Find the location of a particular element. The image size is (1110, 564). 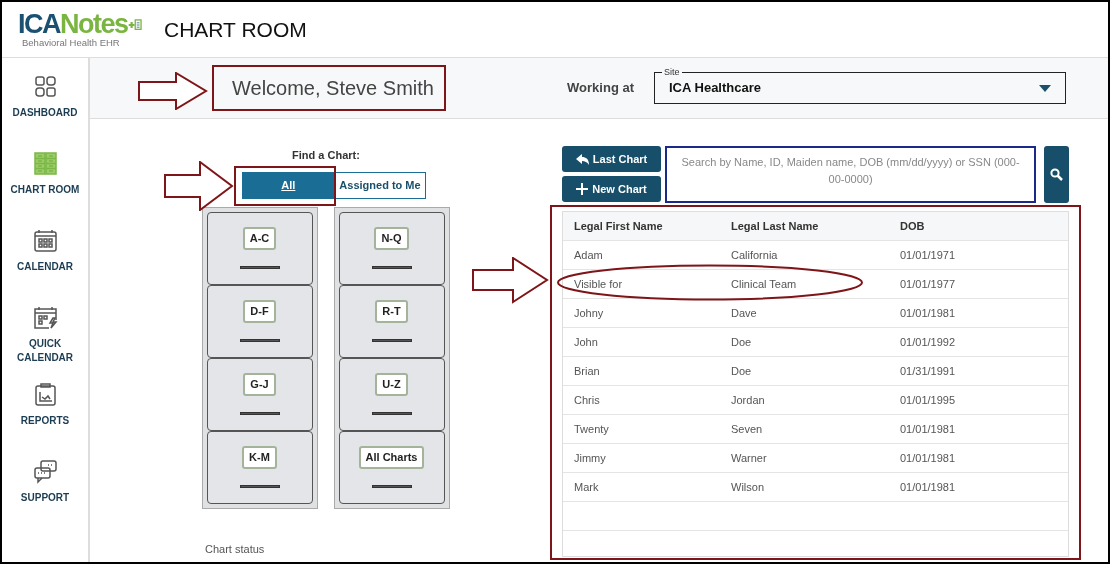

table-cell-text: 01/01/1977 is located at coordinates (928, 284).